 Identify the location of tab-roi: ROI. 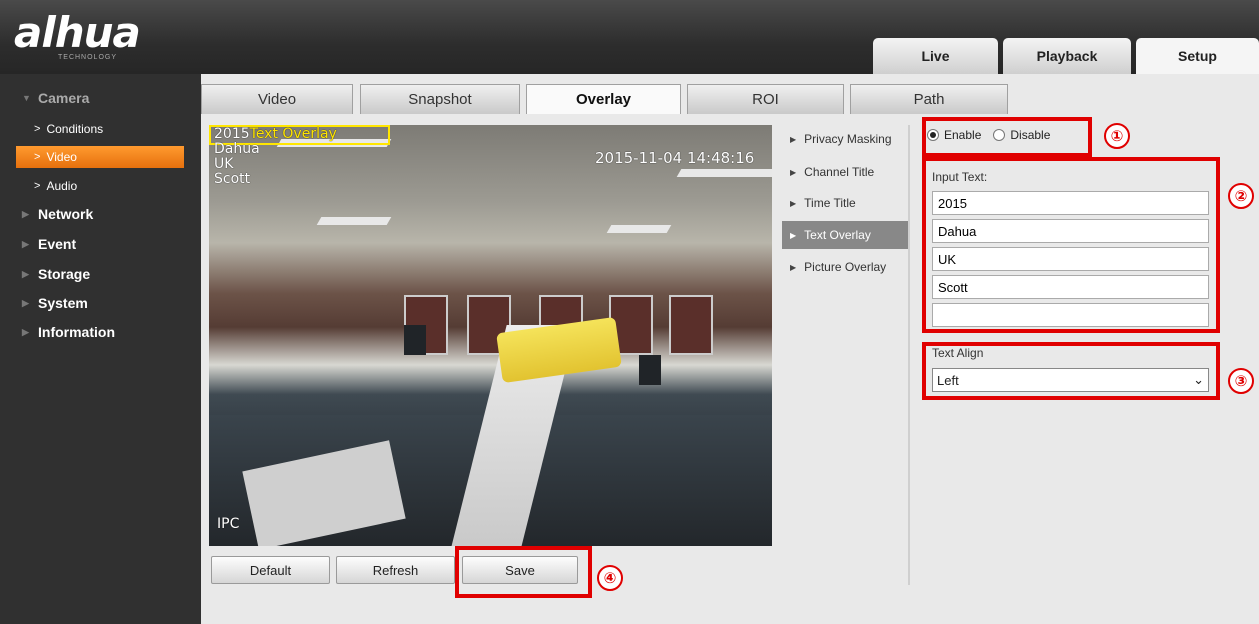
(765, 99).